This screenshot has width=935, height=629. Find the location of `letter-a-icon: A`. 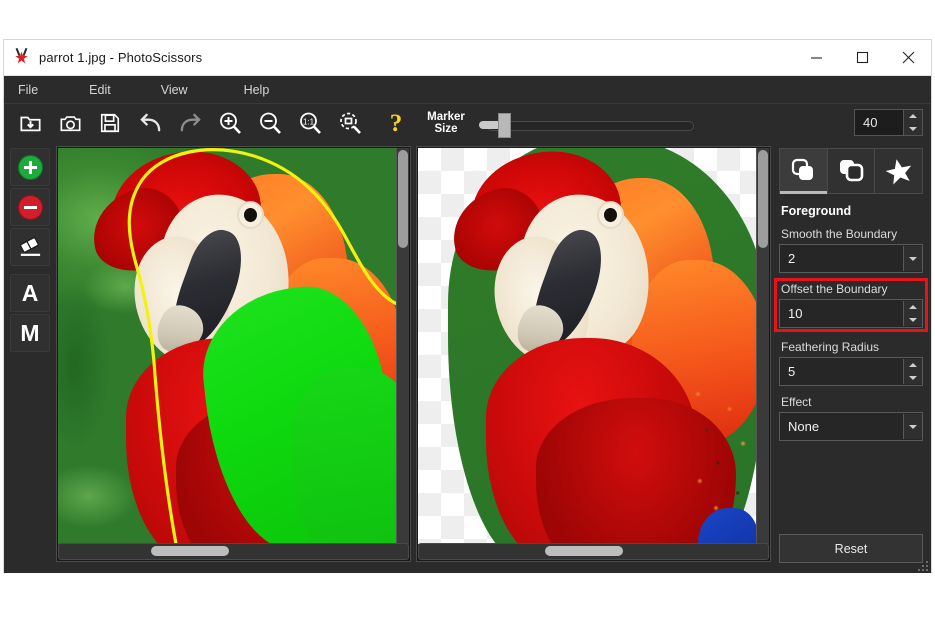

letter-a-icon: A is located at coordinates (30, 292).